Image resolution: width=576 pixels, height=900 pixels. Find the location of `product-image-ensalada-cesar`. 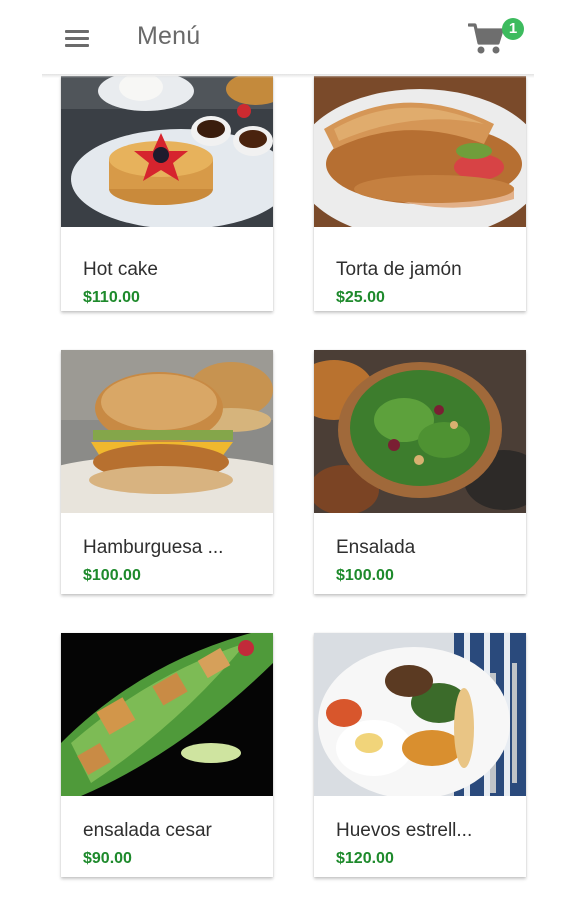

product-image-ensalada-cesar is located at coordinates (167, 714).